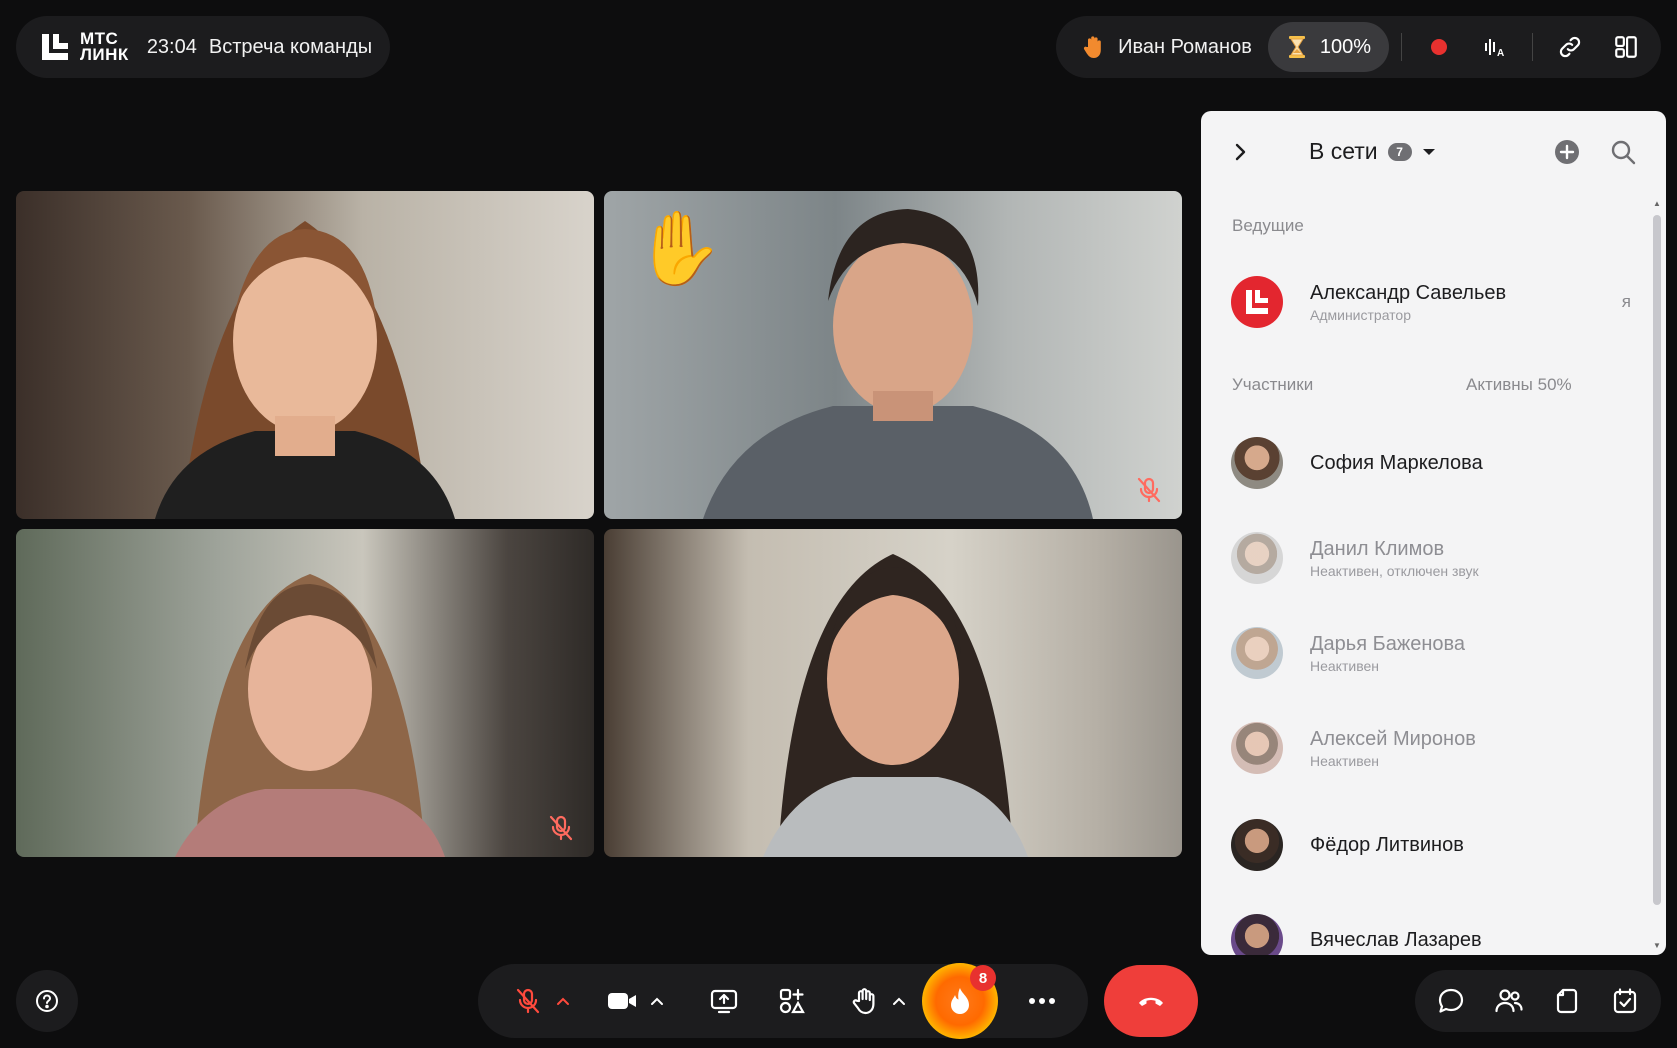 This screenshot has width=1677, height=1048. What do you see at coordinates (47, 1001) in the screenshot?
I see `help-button` at bounding box center [47, 1001].